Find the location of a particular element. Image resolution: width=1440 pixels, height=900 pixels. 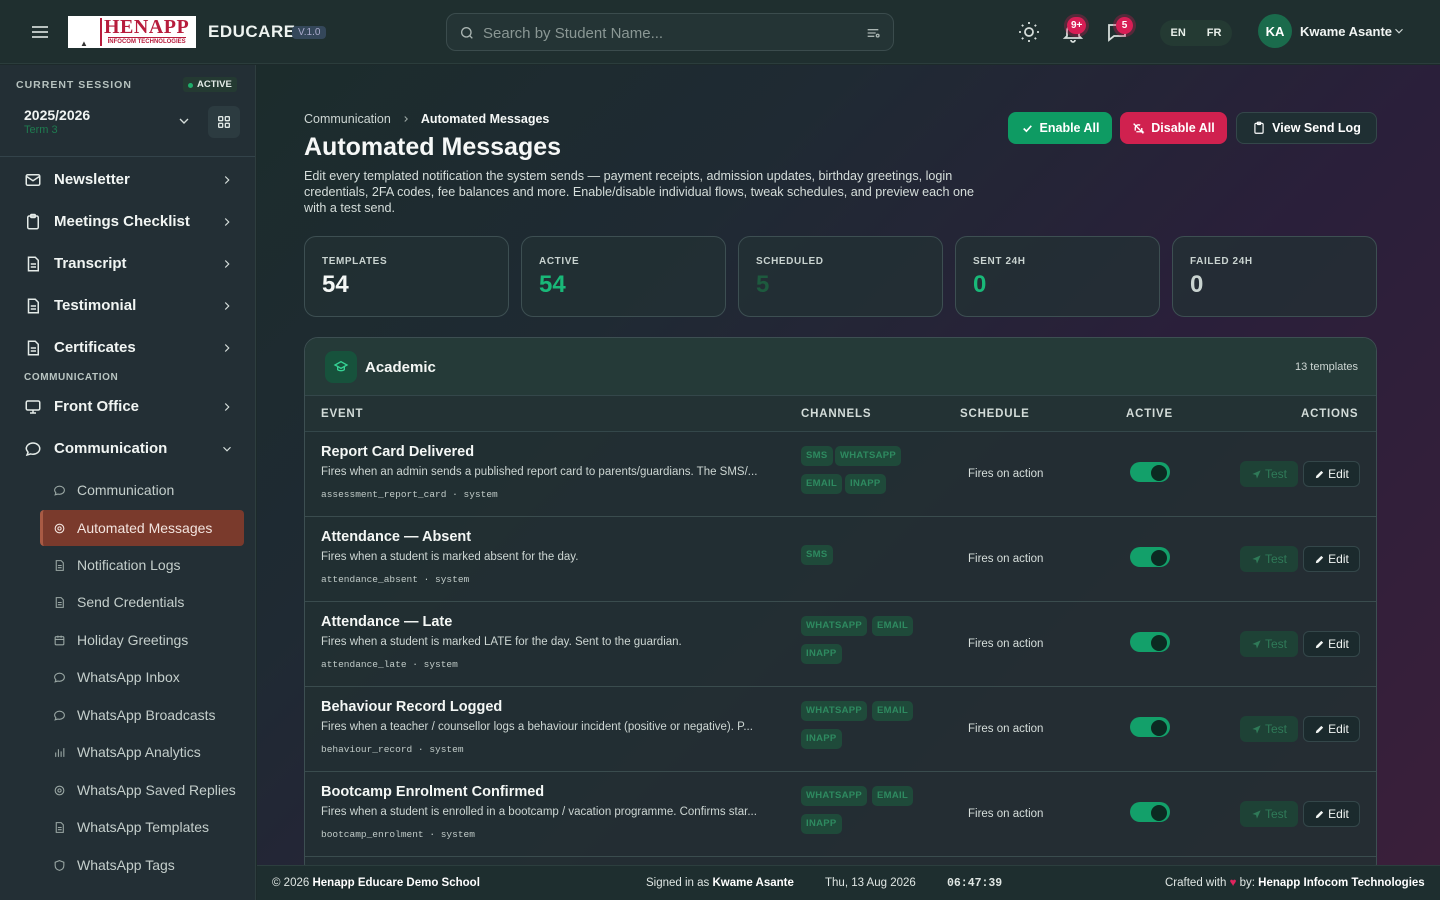

session-status-badge: ACTIVE is located at coordinates (210, 84).